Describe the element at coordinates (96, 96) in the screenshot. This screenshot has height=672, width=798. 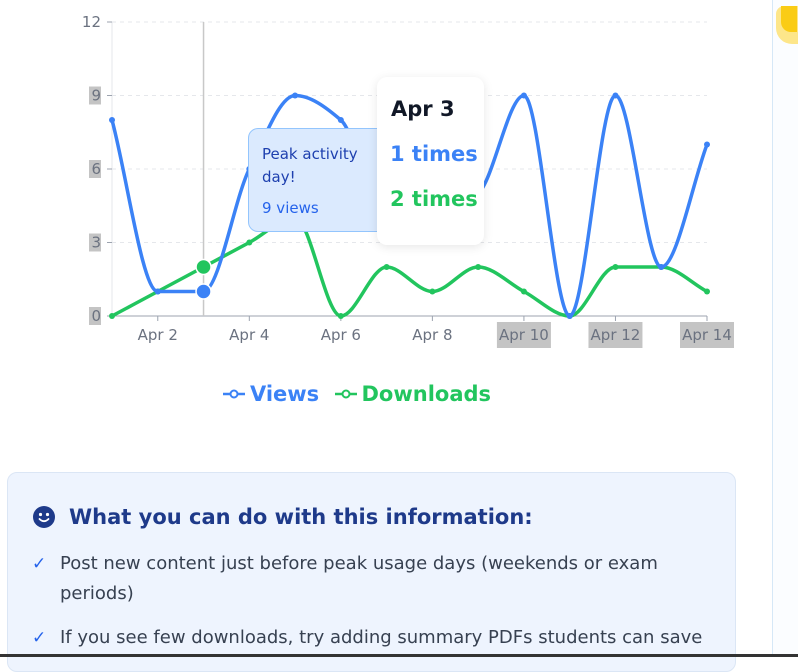
I see `y-tick-label: 9` at that location.